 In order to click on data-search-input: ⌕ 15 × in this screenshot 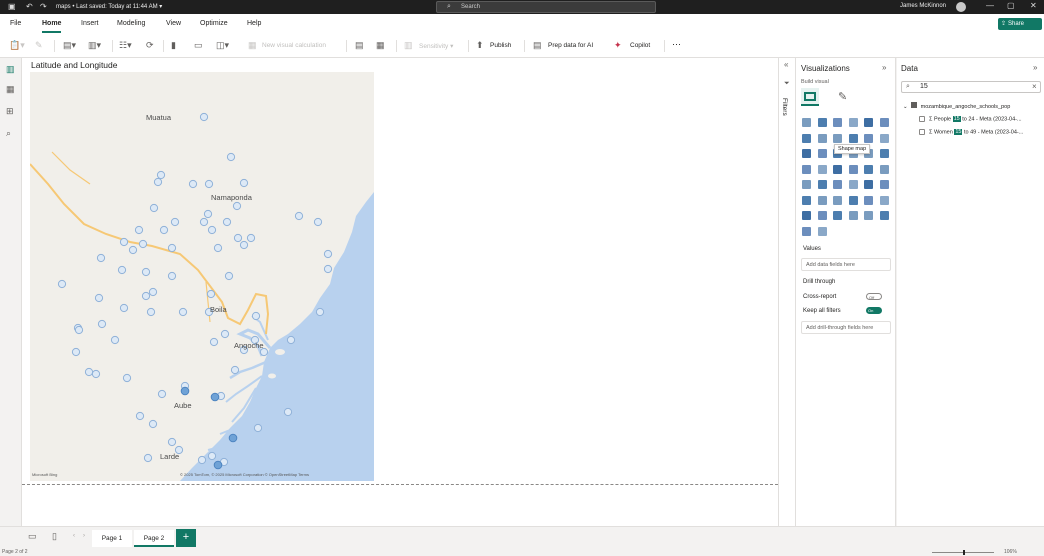, I will do `click(971, 87)`.